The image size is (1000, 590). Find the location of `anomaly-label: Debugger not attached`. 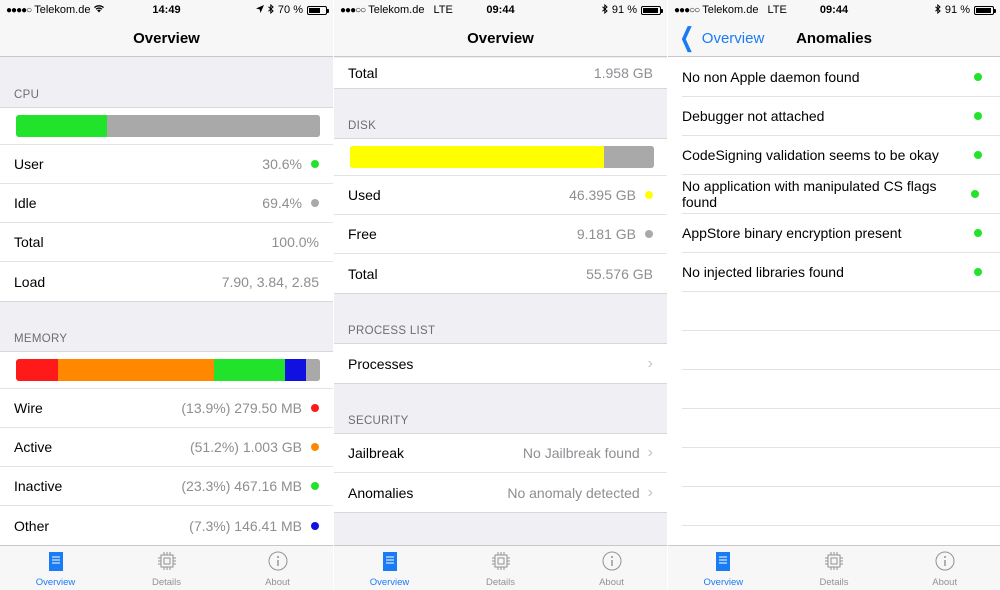

anomaly-label: Debugger not attached is located at coordinates (753, 116).